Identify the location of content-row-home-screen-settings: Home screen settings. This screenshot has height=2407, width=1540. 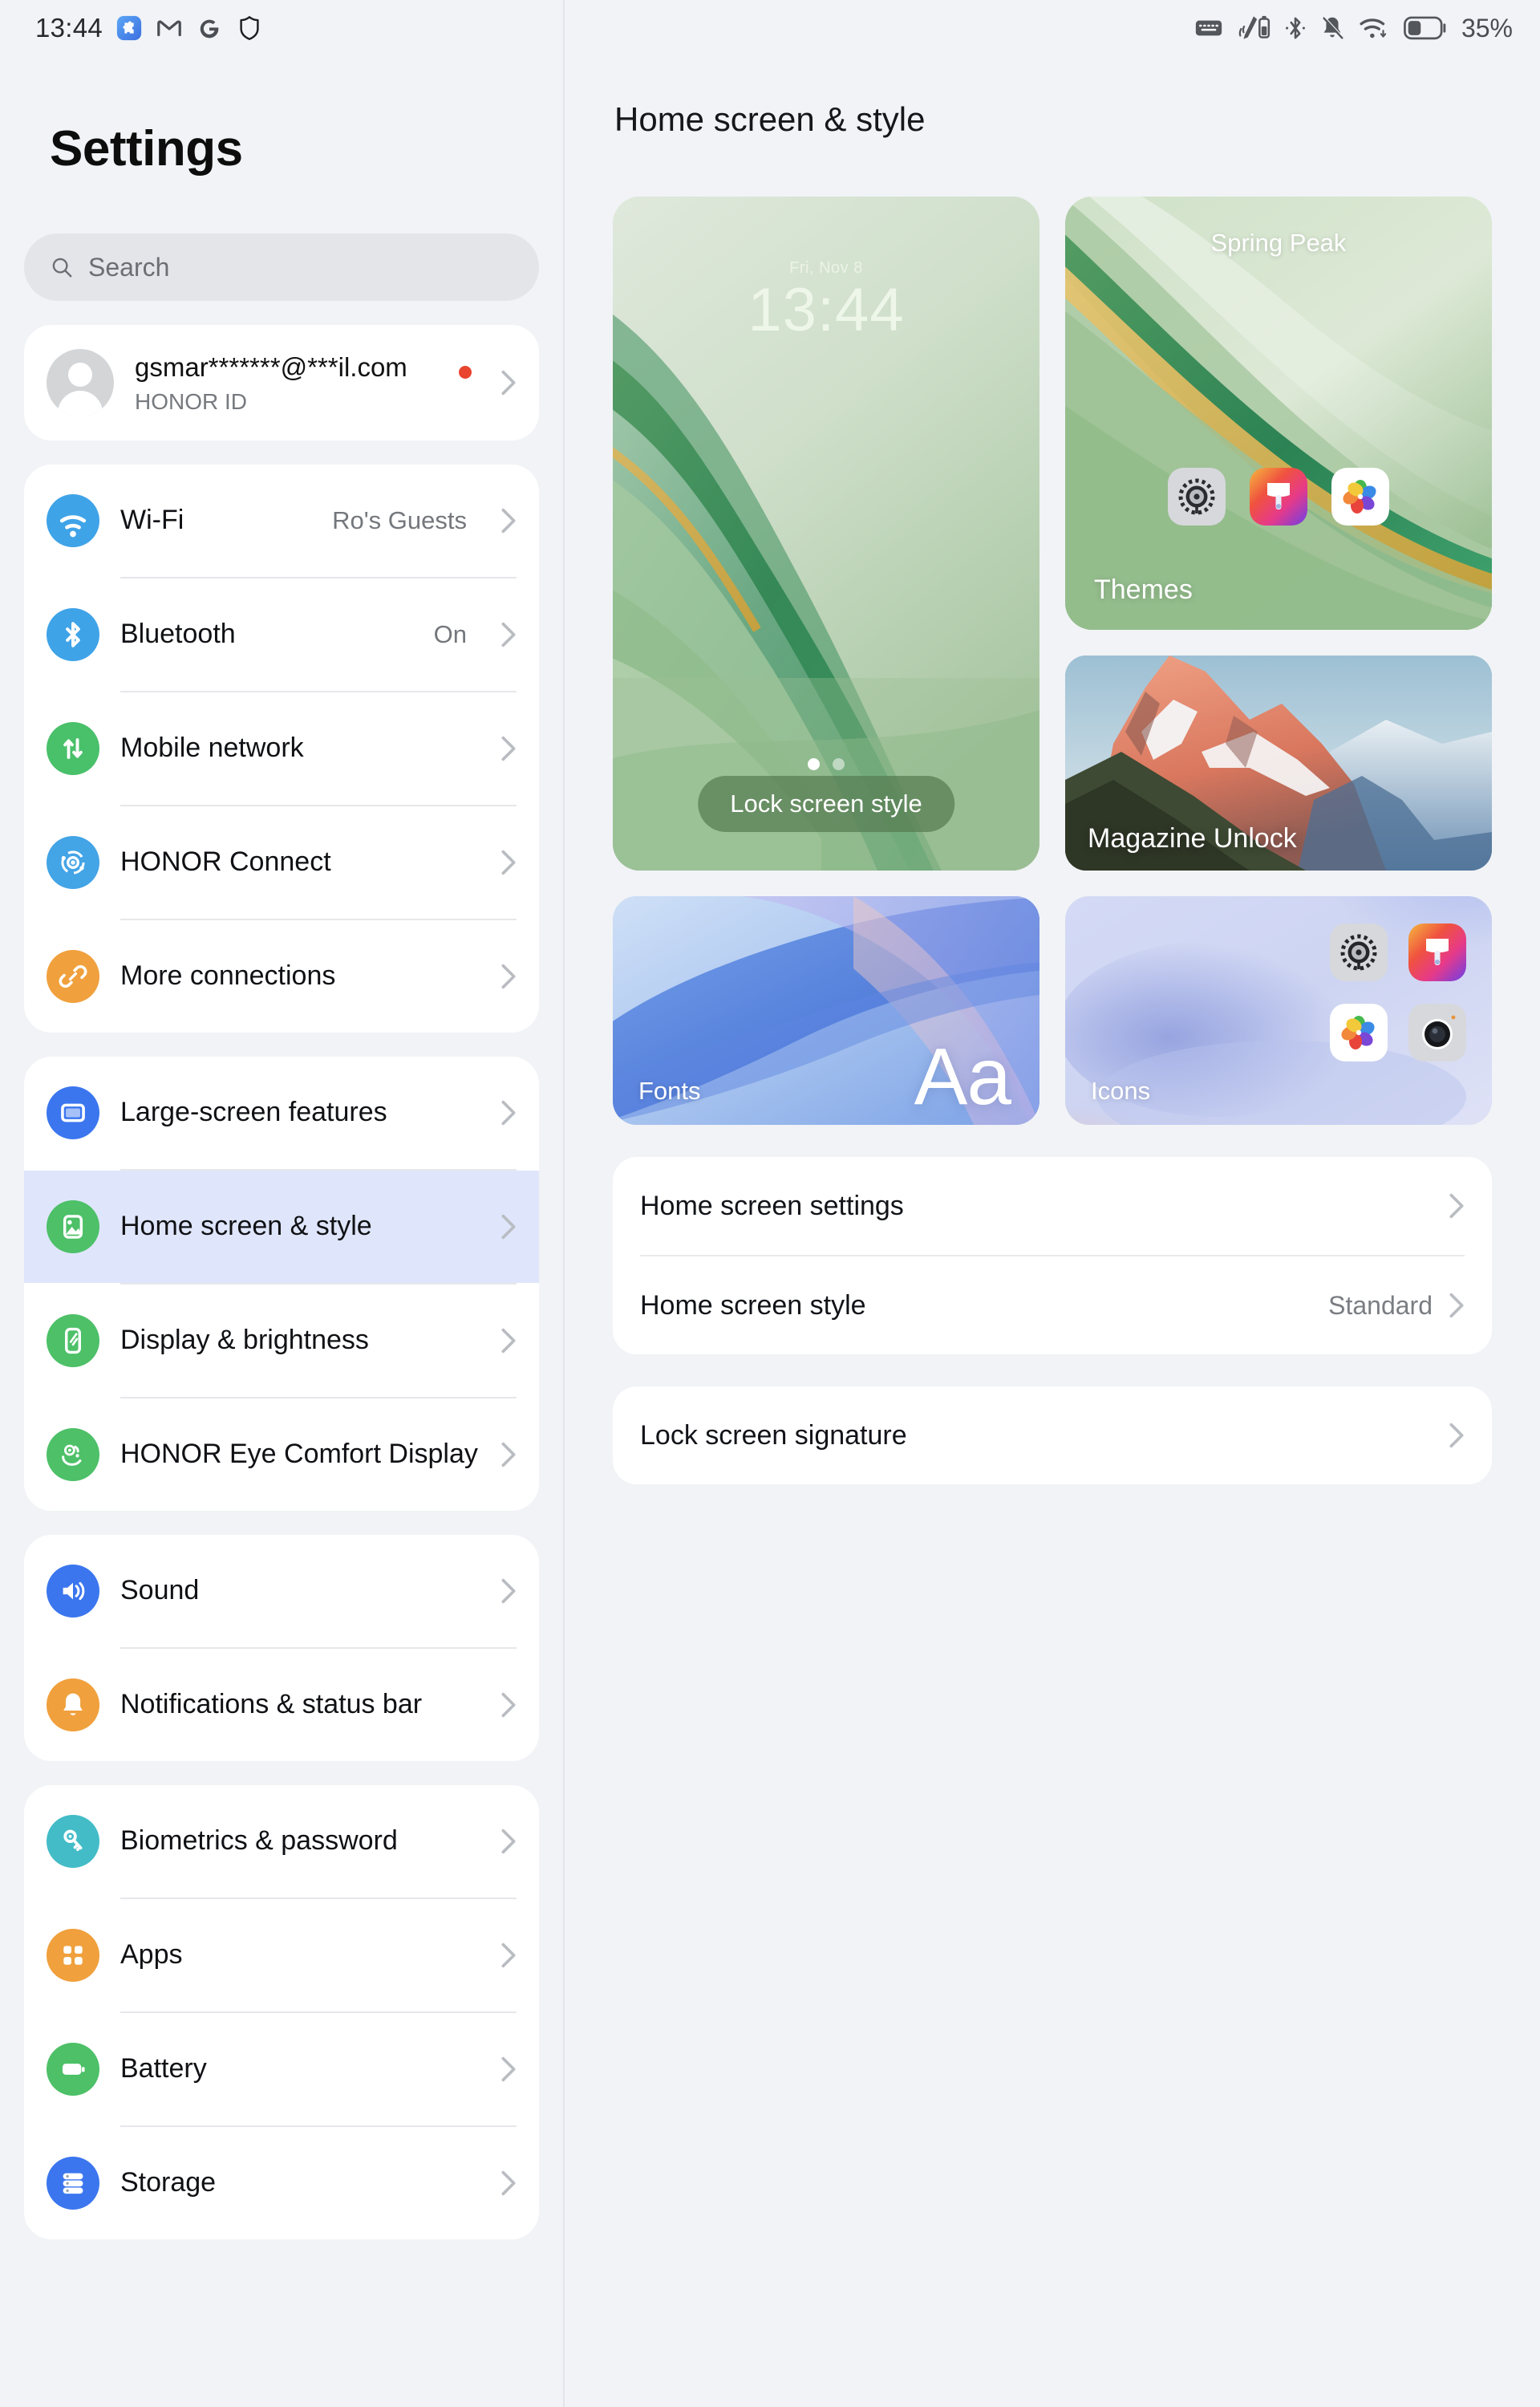
(1052, 1206).